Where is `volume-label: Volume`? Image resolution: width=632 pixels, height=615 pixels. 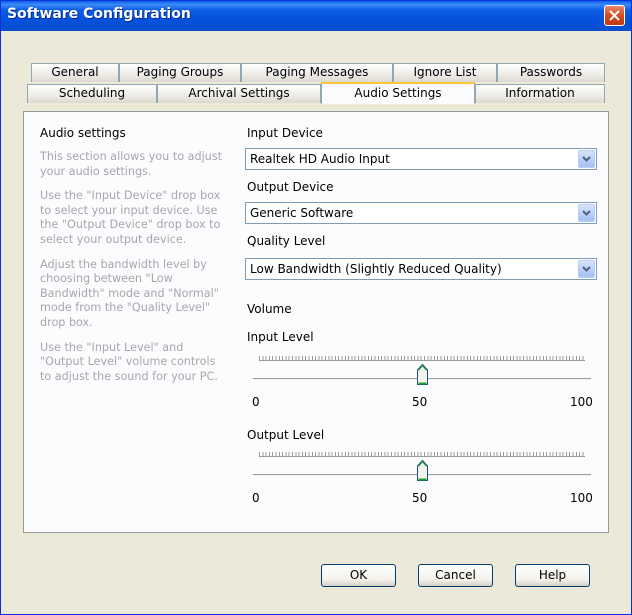 volume-label: Volume is located at coordinates (269, 309).